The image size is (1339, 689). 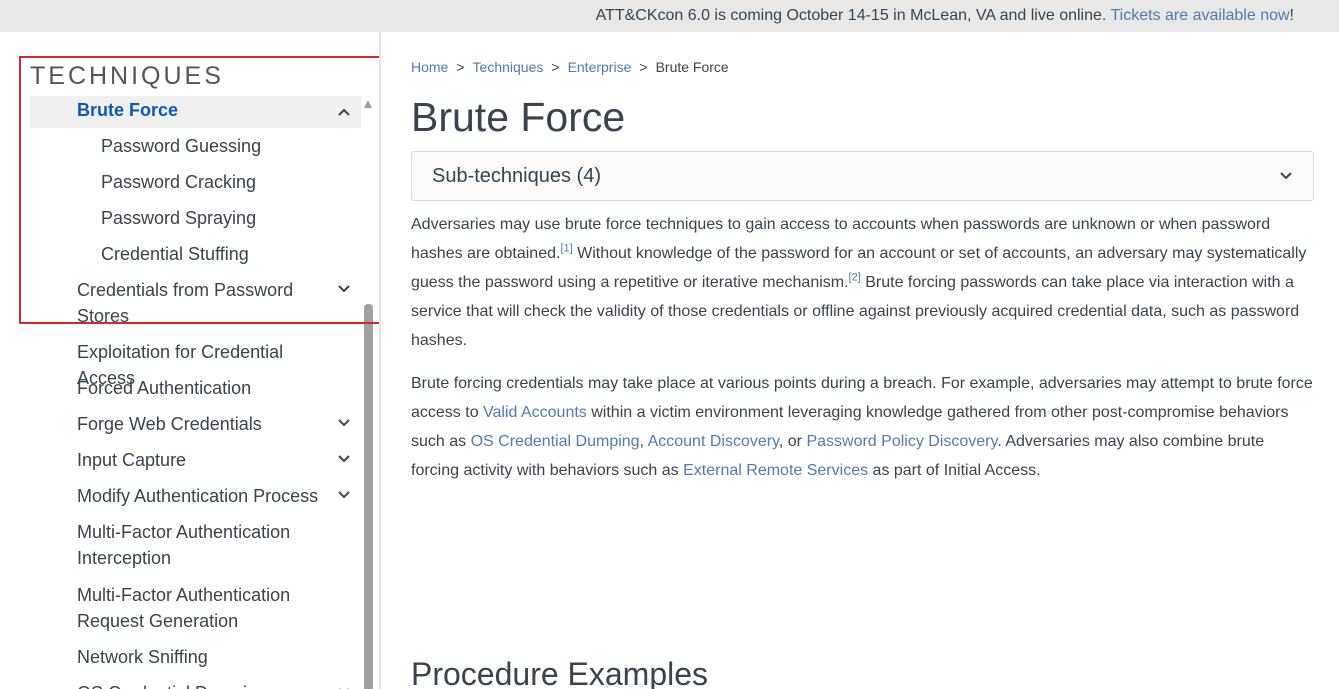 What do you see at coordinates (202, 303) in the screenshot?
I see `sidebar-item-credentials-from-password-stores: Credentials from Password Stores` at bounding box center [202, 303].